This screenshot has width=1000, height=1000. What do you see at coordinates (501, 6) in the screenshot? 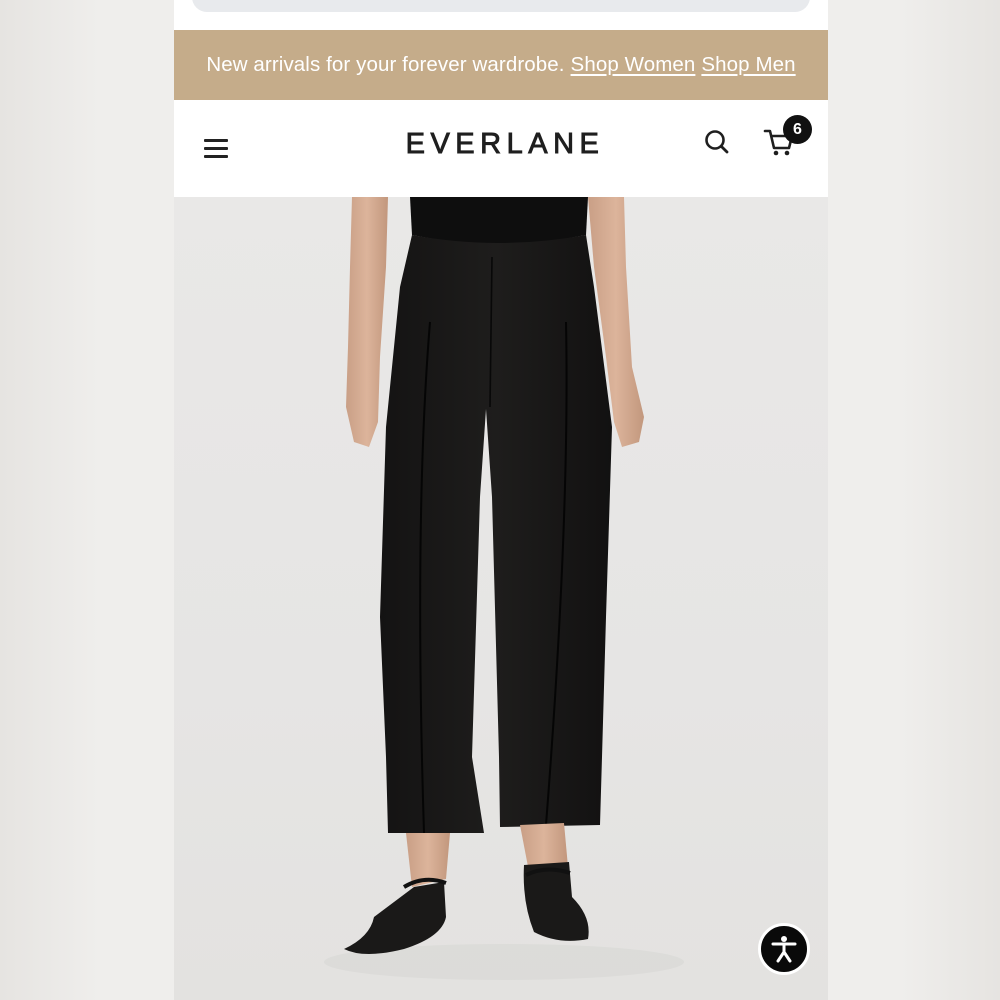
I see `address-bar` at bounding box center [501, 6].